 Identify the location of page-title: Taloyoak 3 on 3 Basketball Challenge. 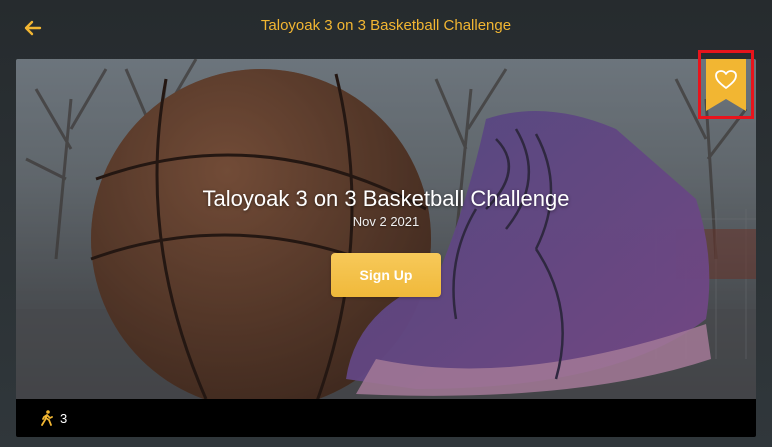
(386, 25).